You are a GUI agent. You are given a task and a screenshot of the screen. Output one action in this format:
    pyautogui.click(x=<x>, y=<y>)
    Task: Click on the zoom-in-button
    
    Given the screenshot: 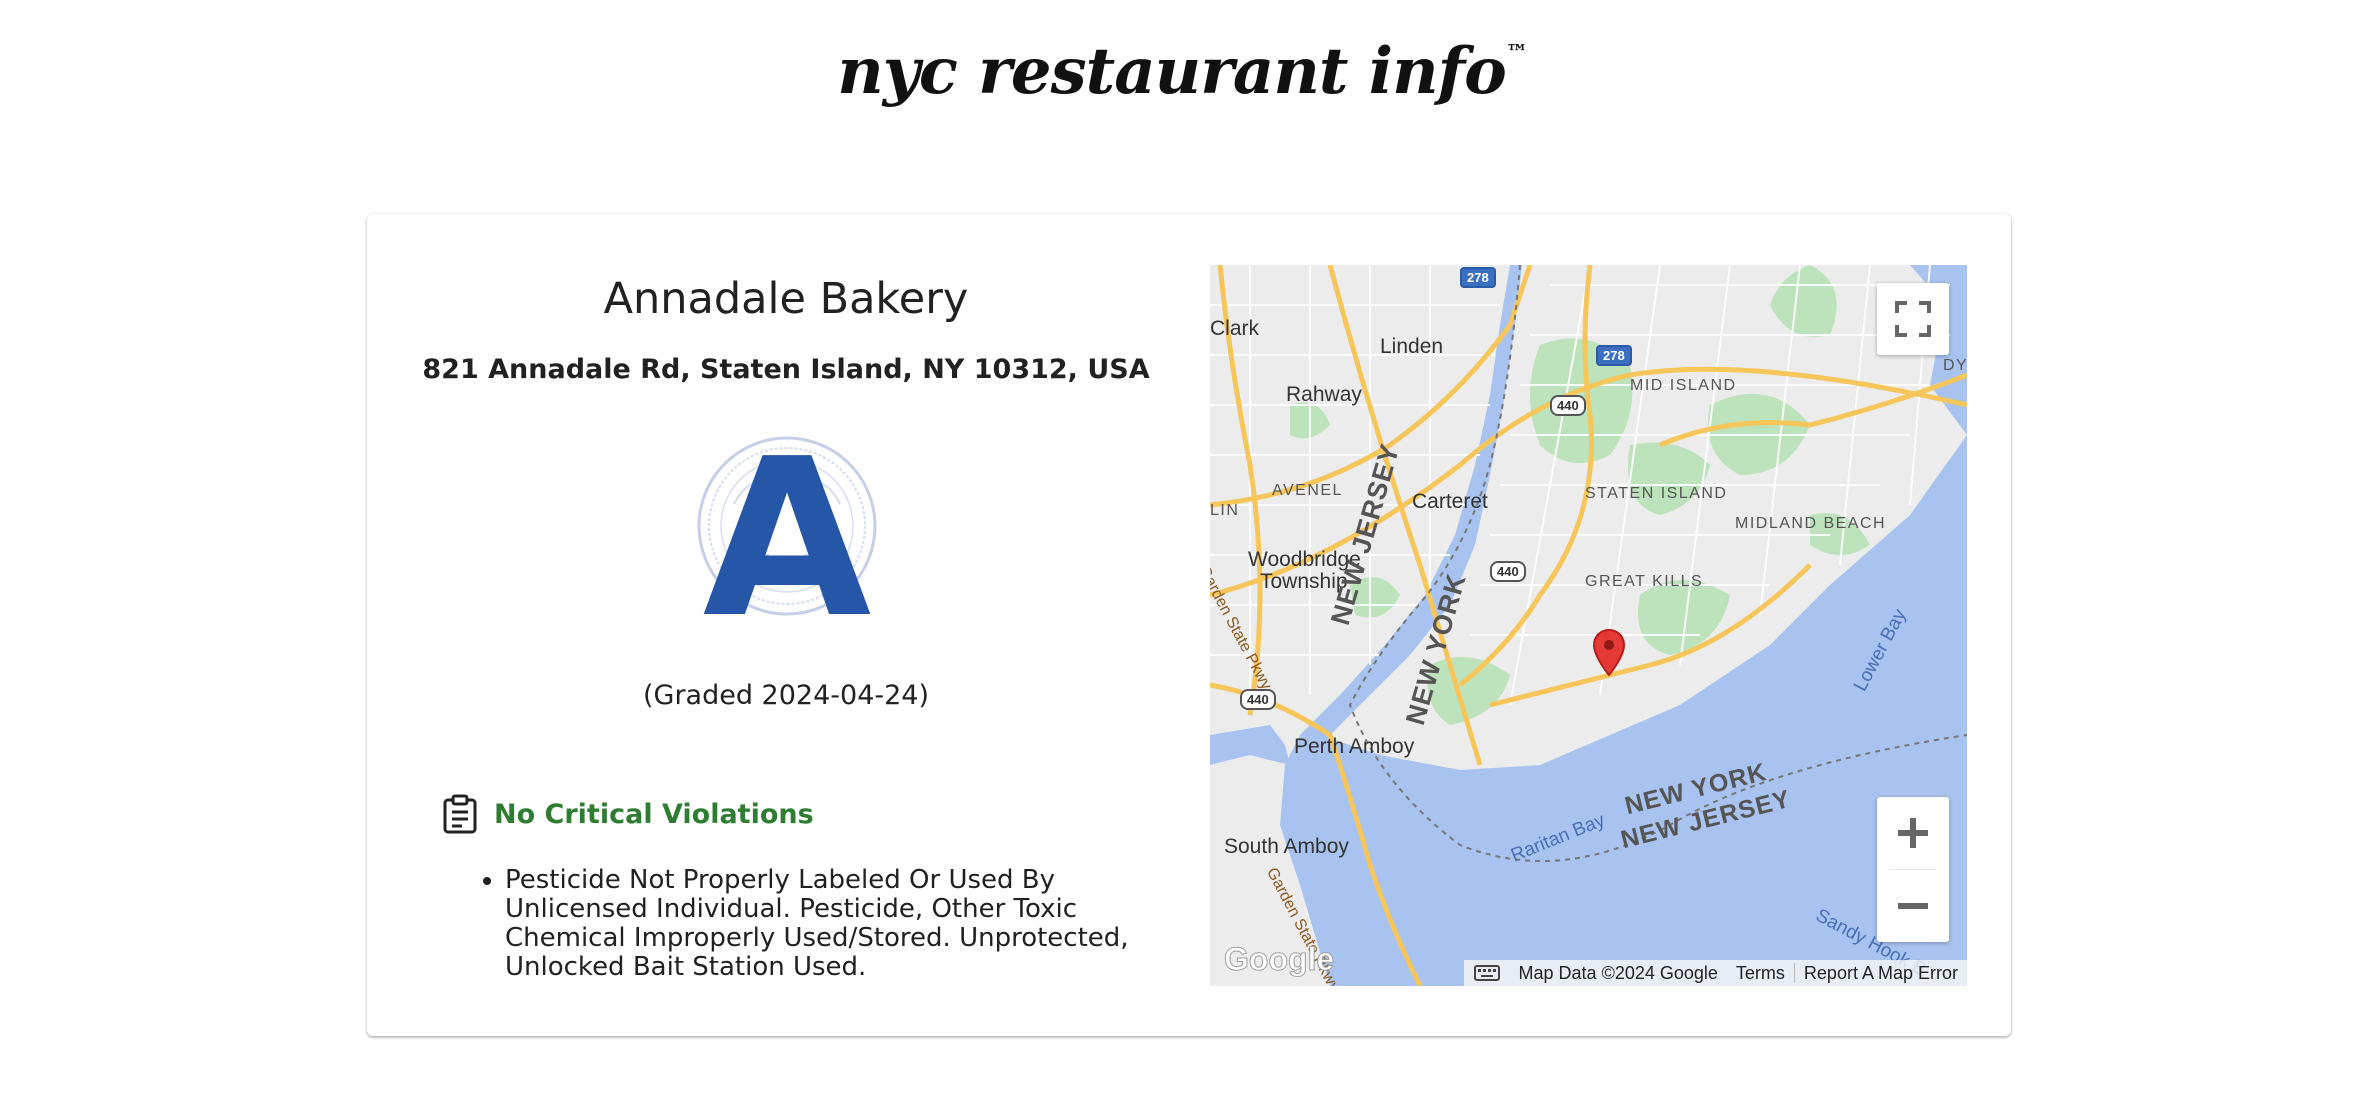 What is the action you would take?
    pyautogui.click(x=1913, y=833)
    